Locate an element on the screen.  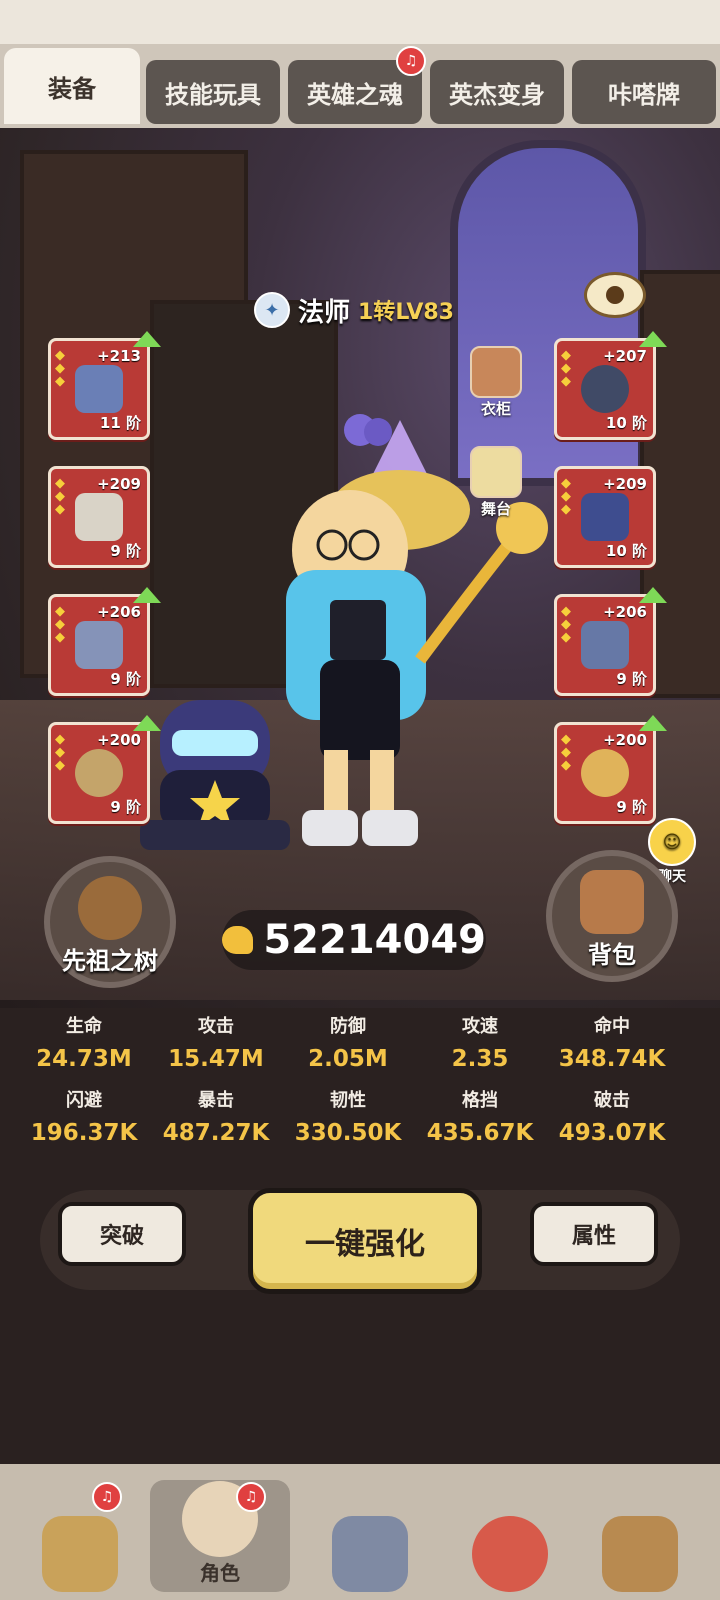
equip-slot-right-2: ◆ ◆ ◆ +209 10 阶 is located at coordinates (605, 517).